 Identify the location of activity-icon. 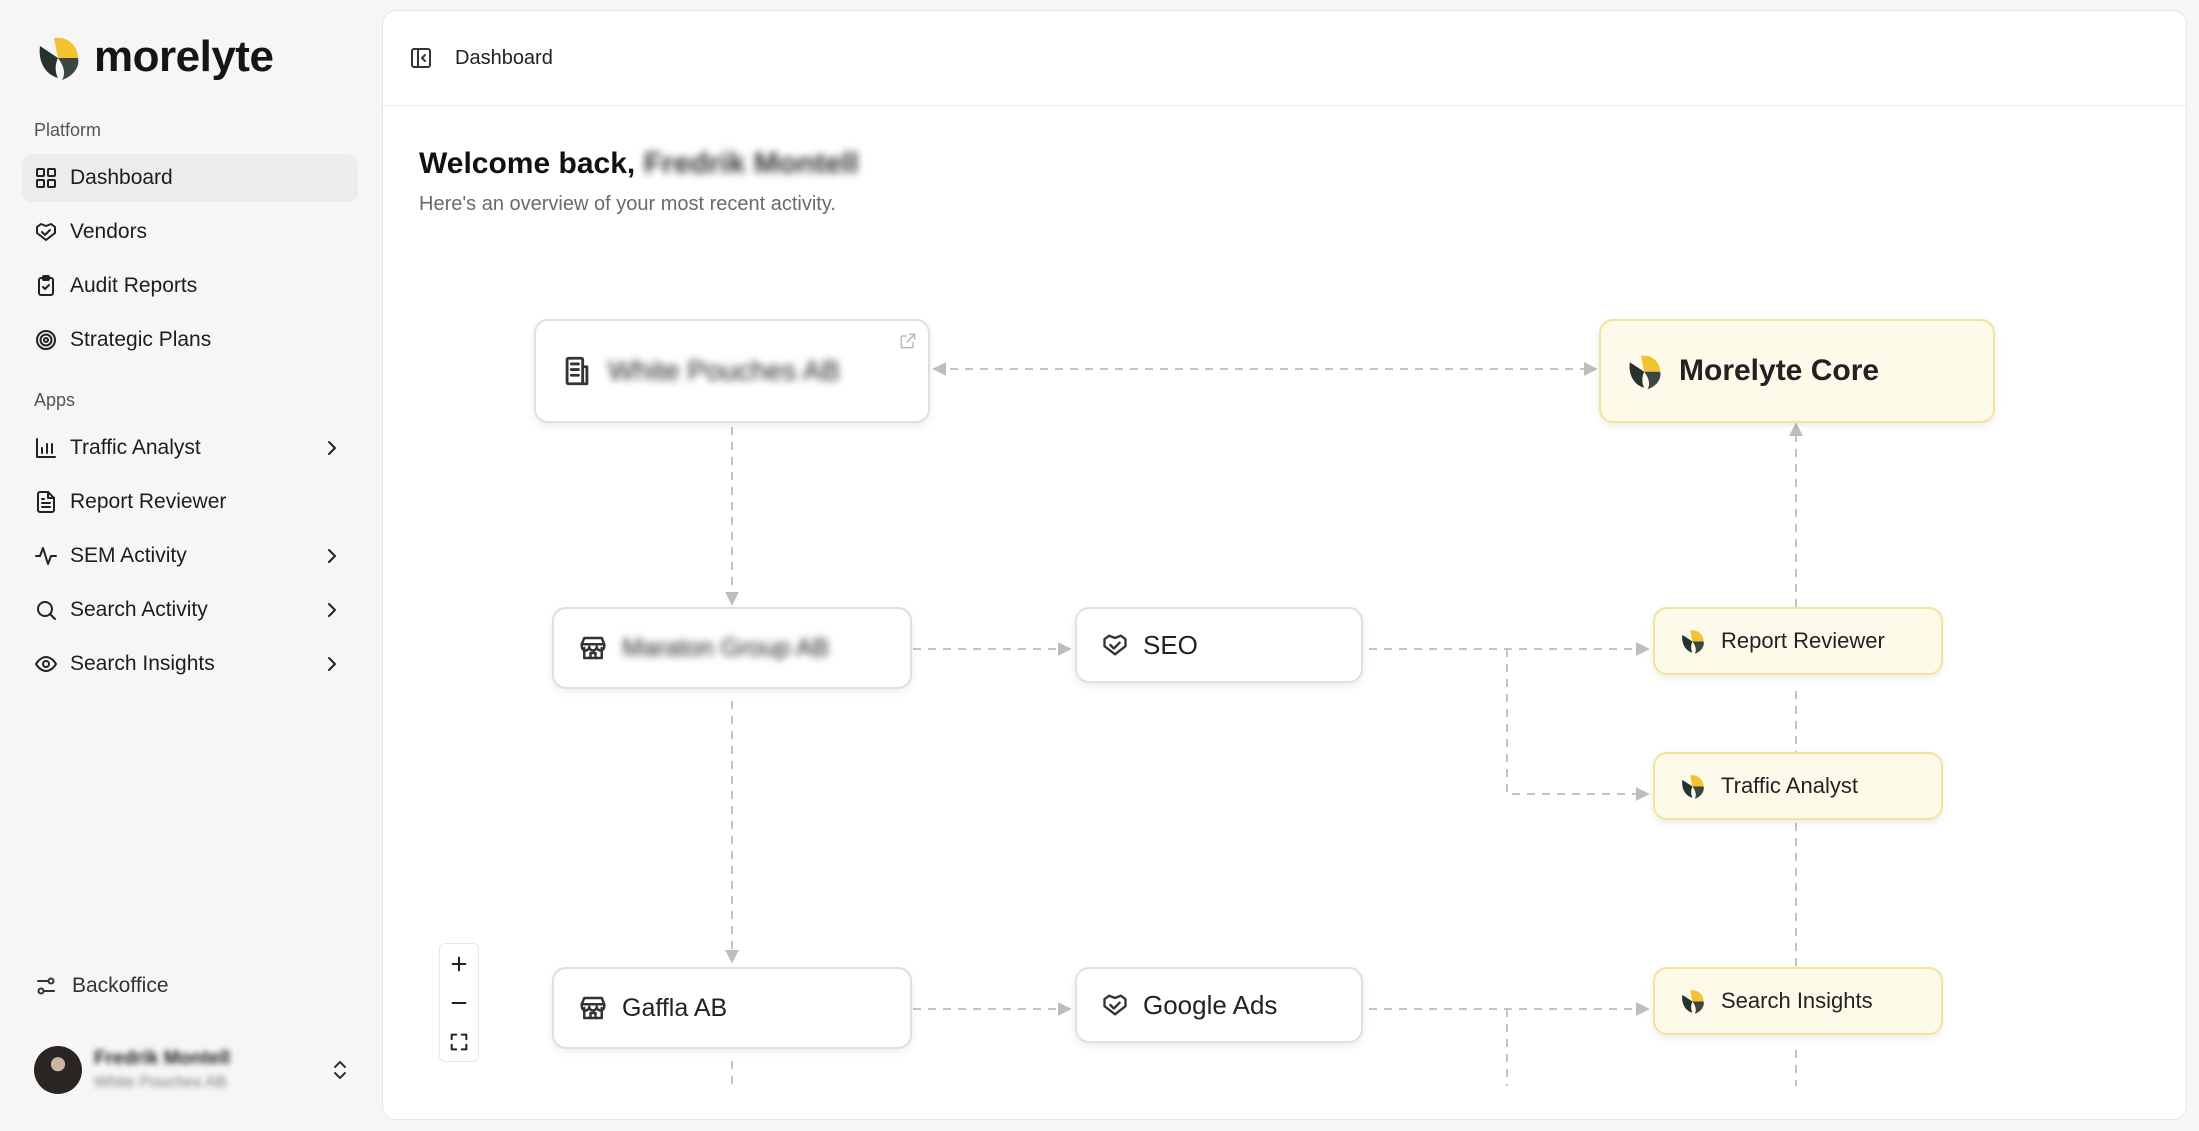
(46, 556).